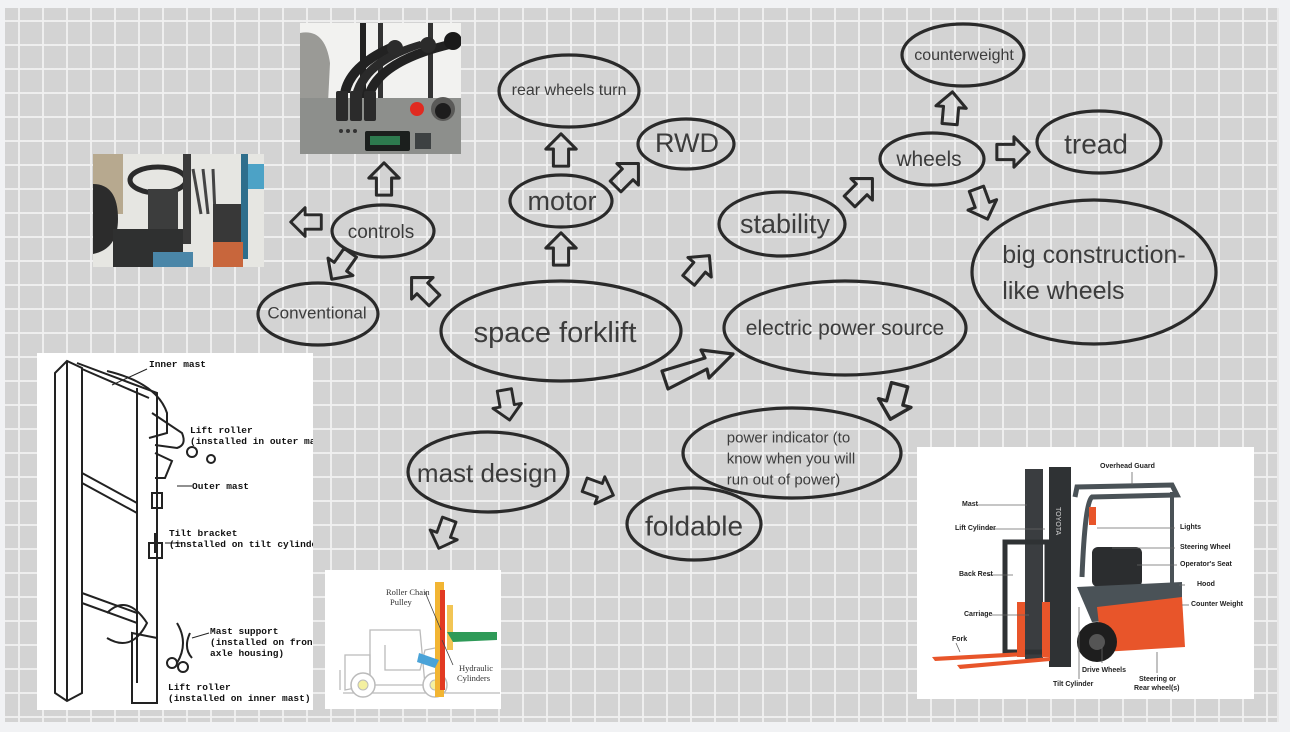  I want to click on arrow-controls-to-conventional, so click(341, 266).